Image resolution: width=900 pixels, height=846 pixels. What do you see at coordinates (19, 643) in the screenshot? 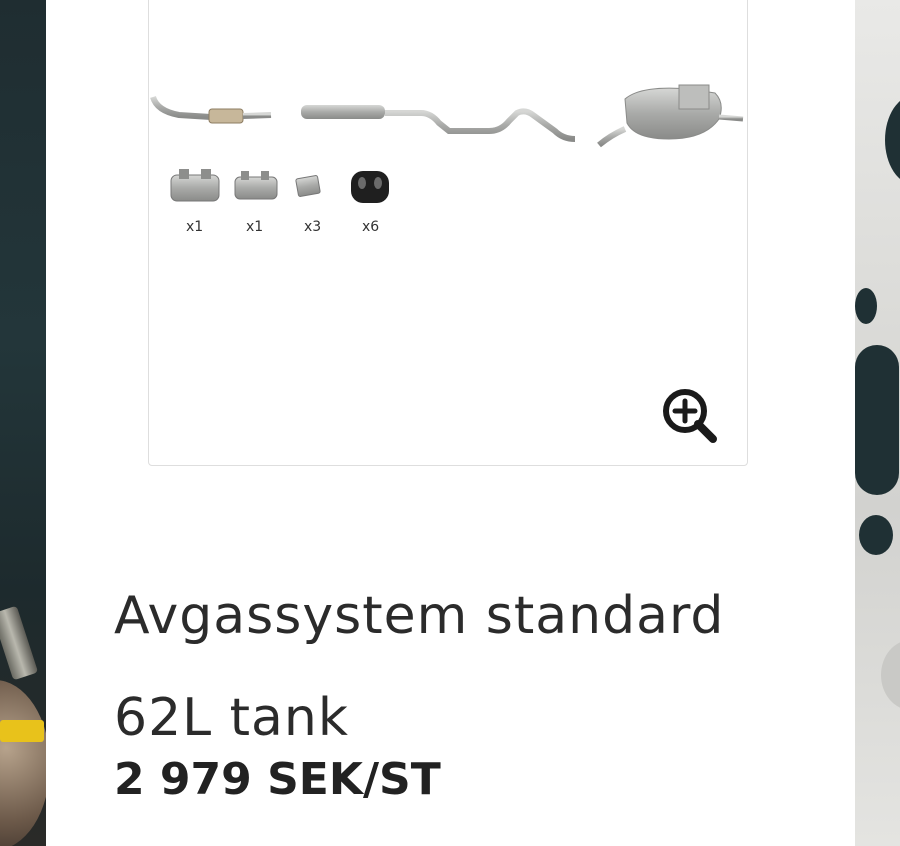
I see `bolt-decoration` at bounding box center [19, 643].